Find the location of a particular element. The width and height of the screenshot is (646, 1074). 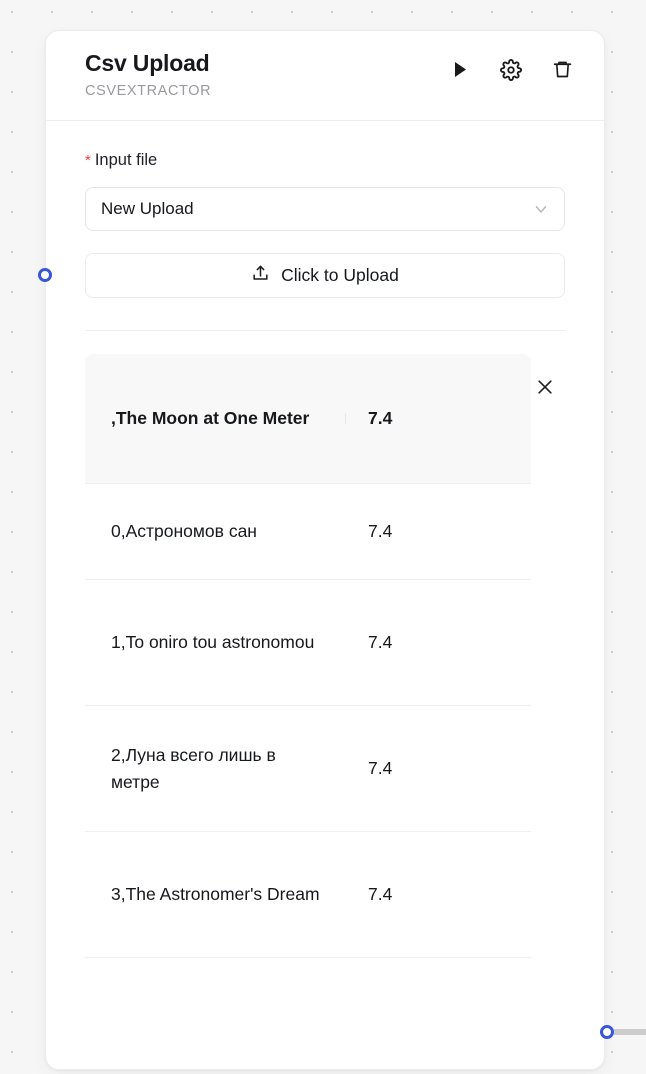

click-to-upload-button: Click to Upload is located at coordinates (325, 275).